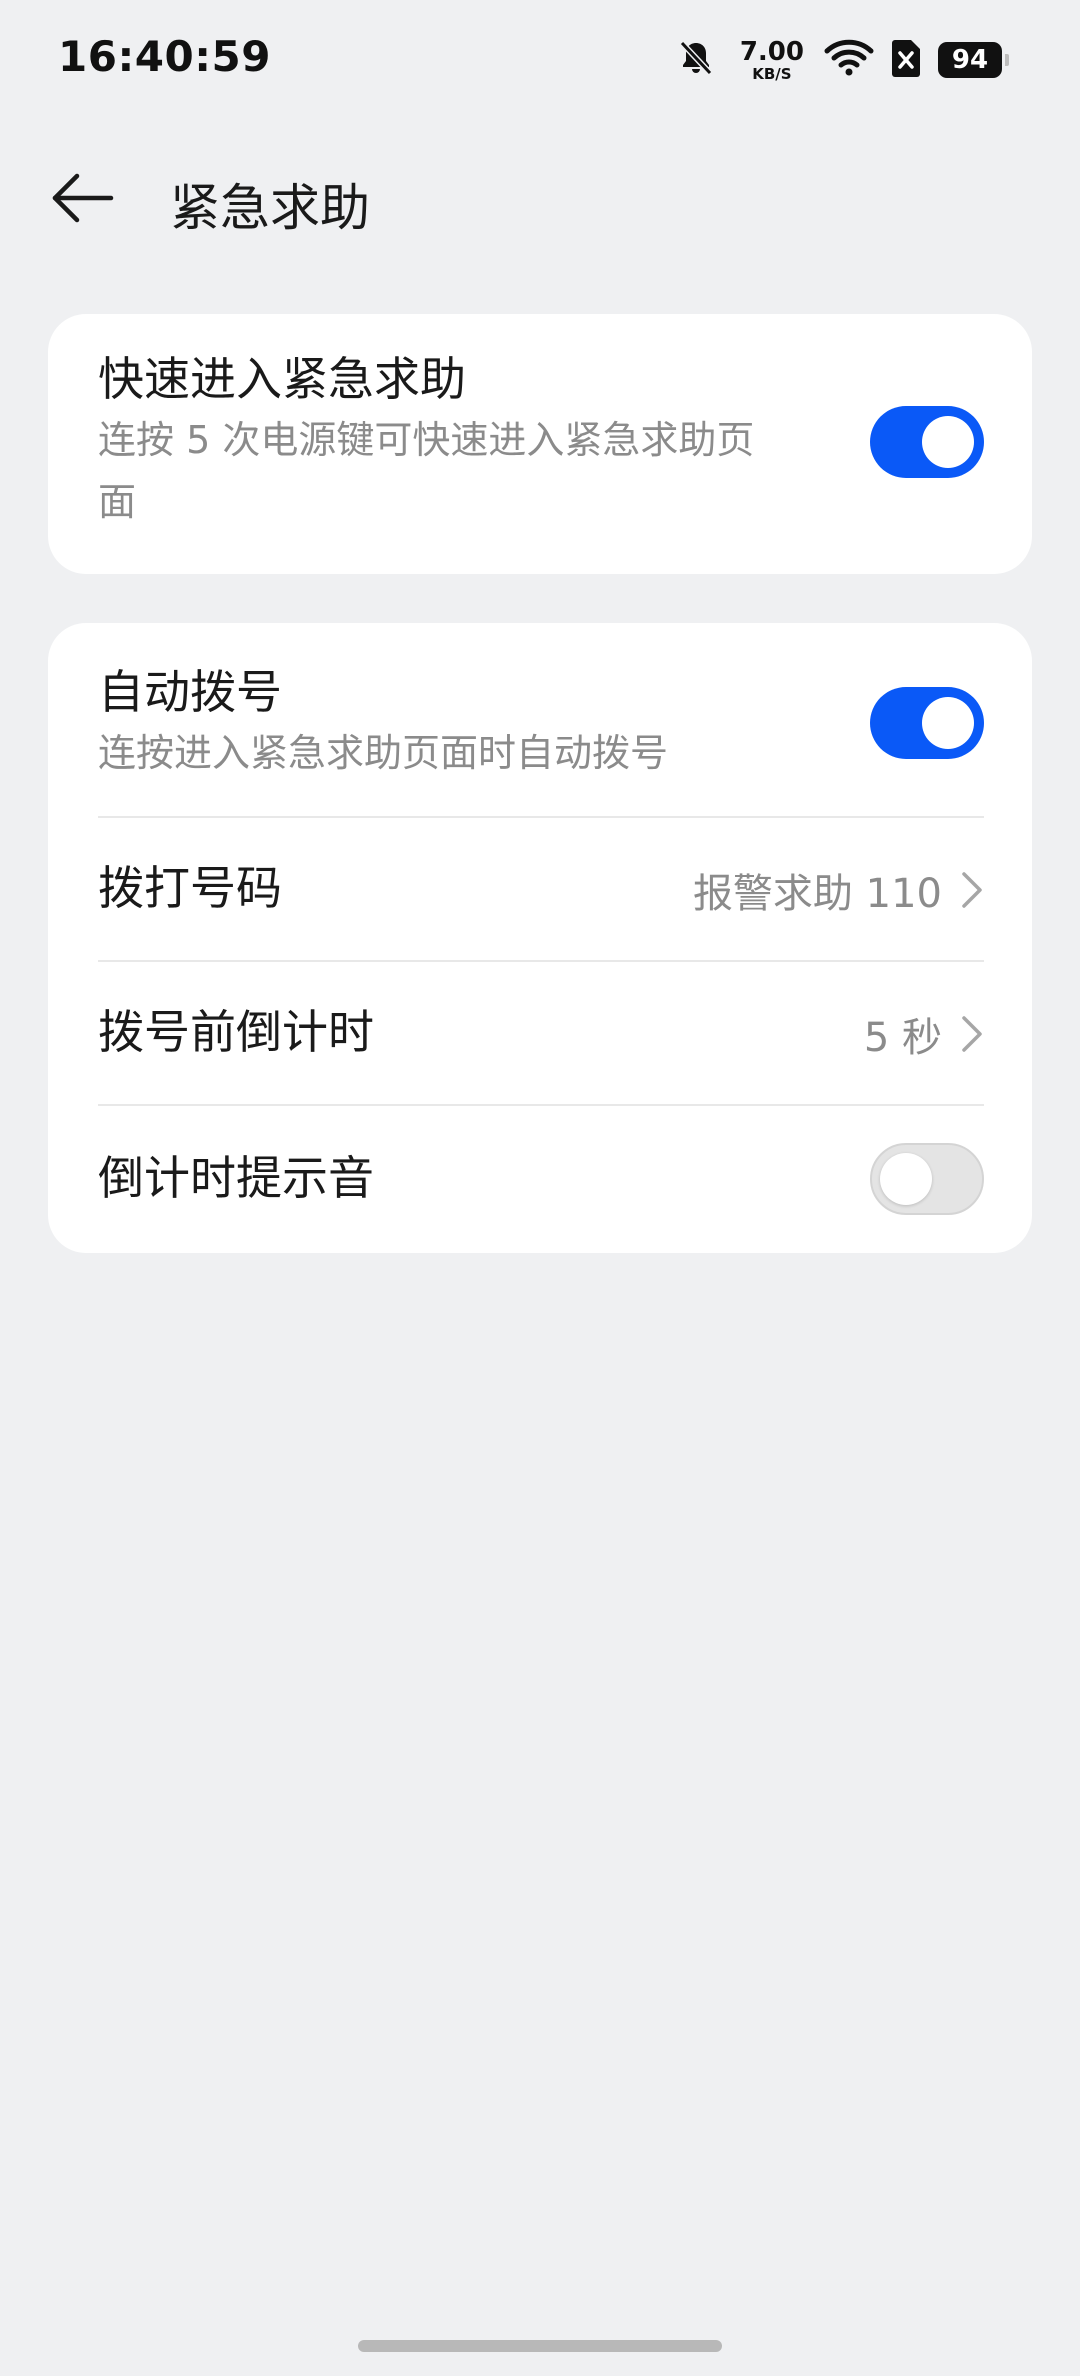 Image resolution: width=1080 pixels, height=2376 pixels. What do you see at coordinates (164, 56) in the screenshot?
I see `status-time: 16:40:59` at bounding box center [164, 56].